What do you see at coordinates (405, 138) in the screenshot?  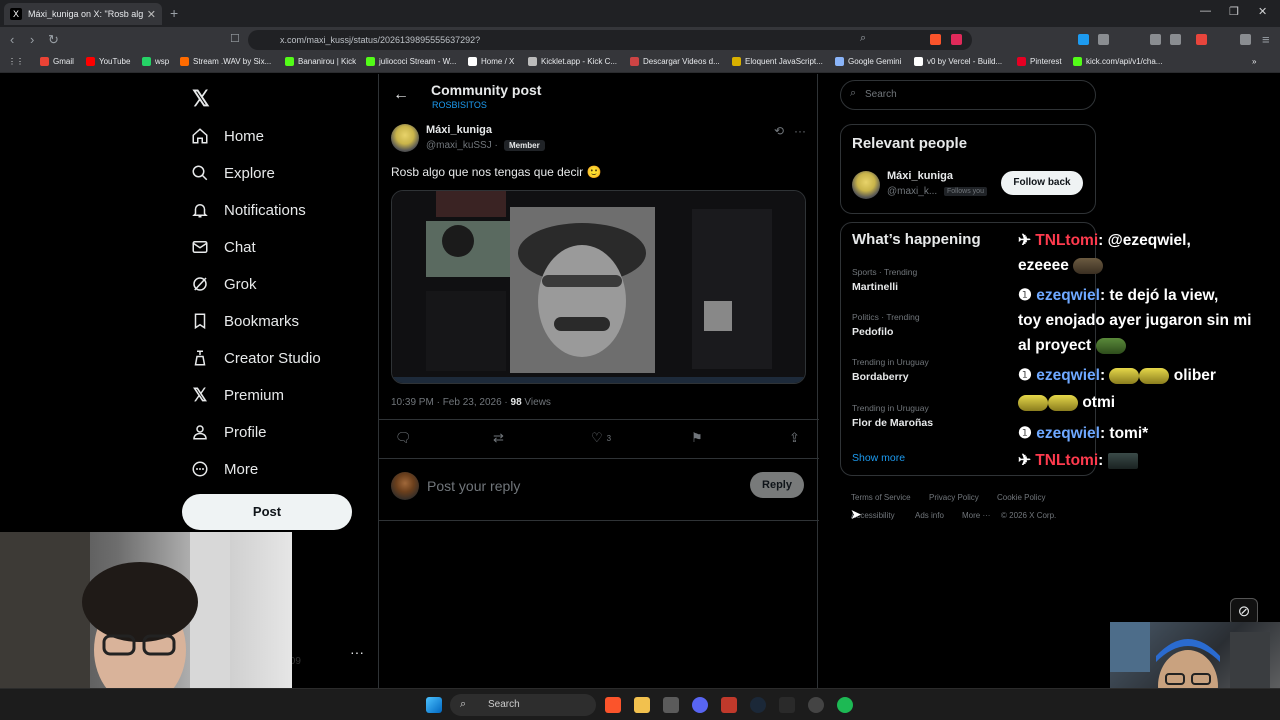 I see `author-avatar` at bounding box center [405, 138].